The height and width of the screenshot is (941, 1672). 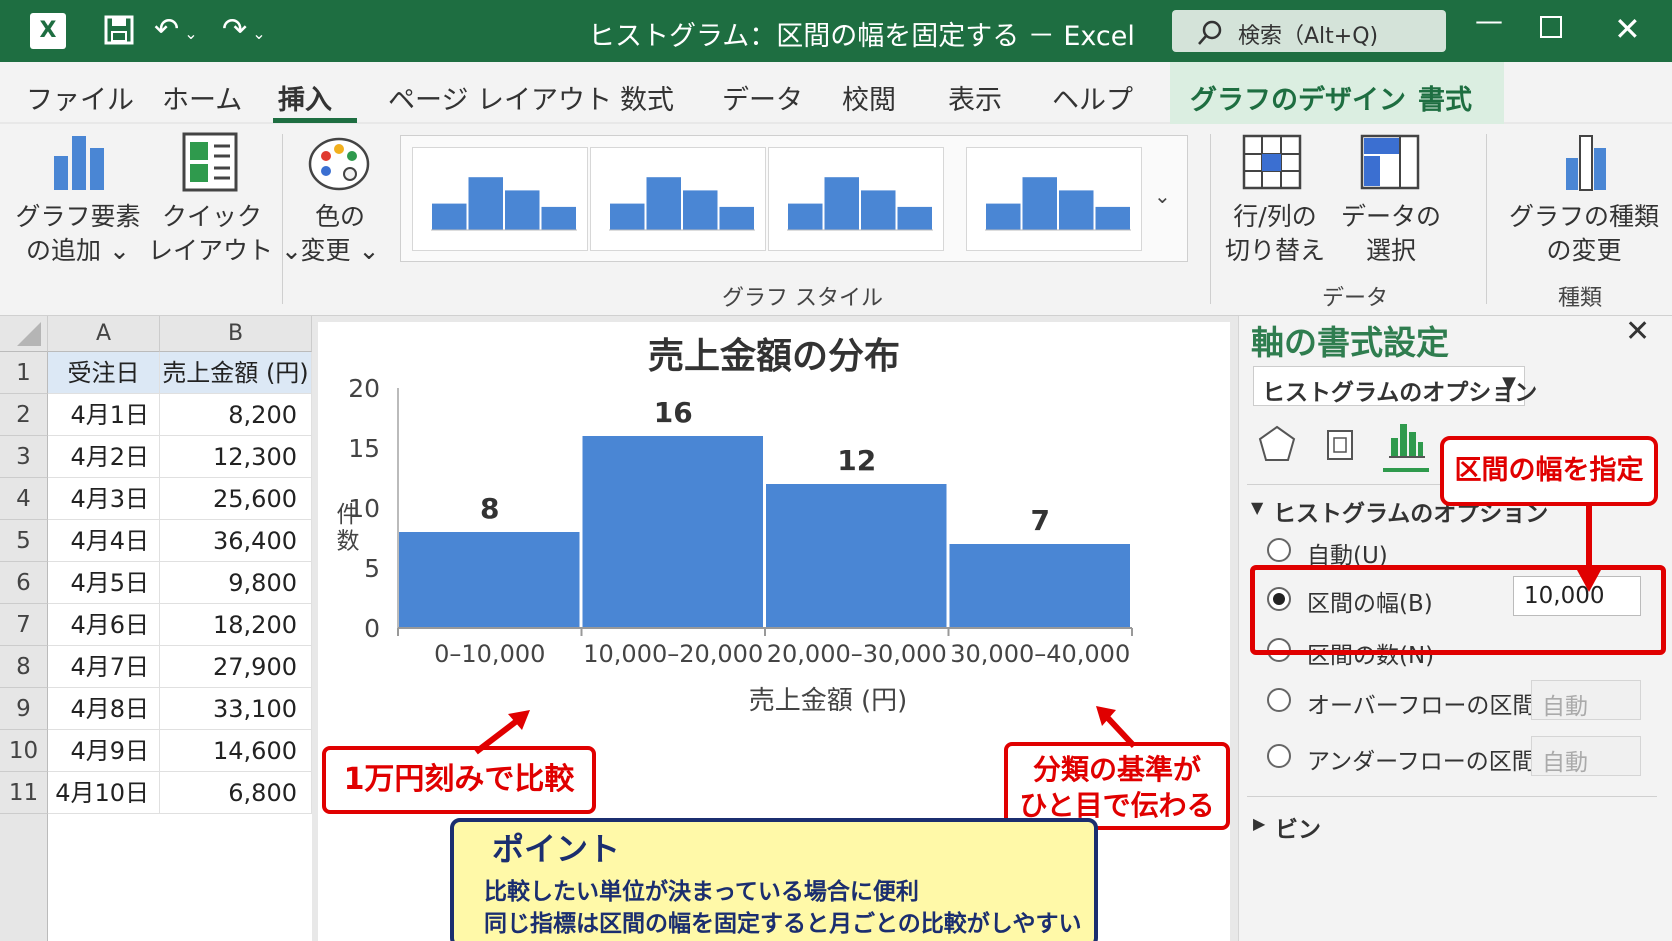 What do you see at coordinates (647, 97) in the screenshot?
I see `tab-formulas: 数式` at bounding box center [647, 97].